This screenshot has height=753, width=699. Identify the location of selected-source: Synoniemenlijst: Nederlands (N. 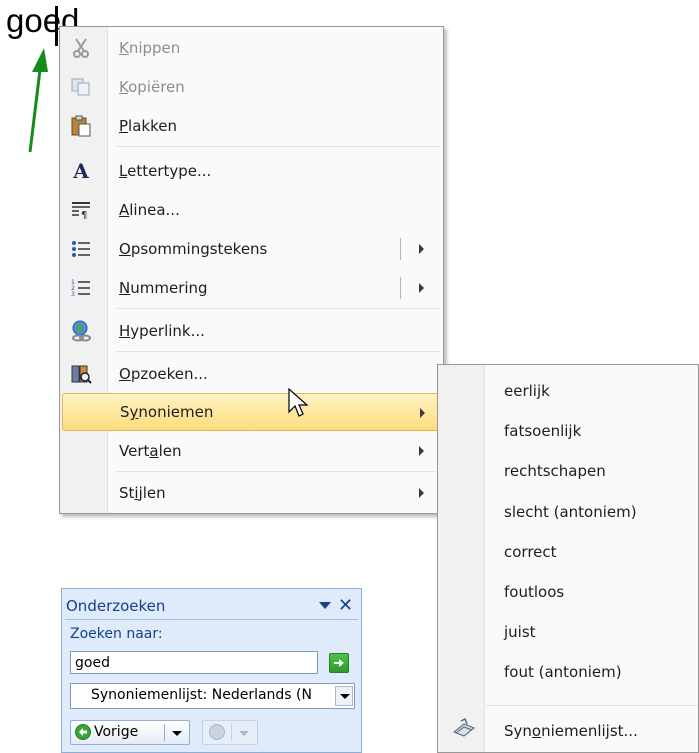
(201, 695).